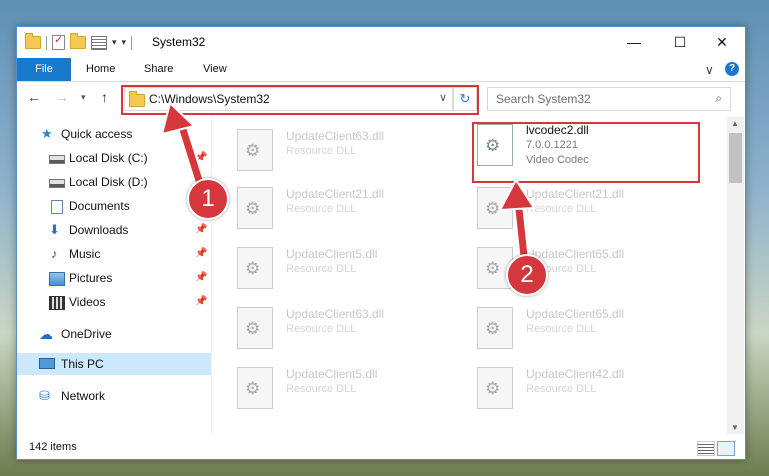 This screenshot has width=769, height=476. I want to click on item-count: 142 items, so click(53, 447).